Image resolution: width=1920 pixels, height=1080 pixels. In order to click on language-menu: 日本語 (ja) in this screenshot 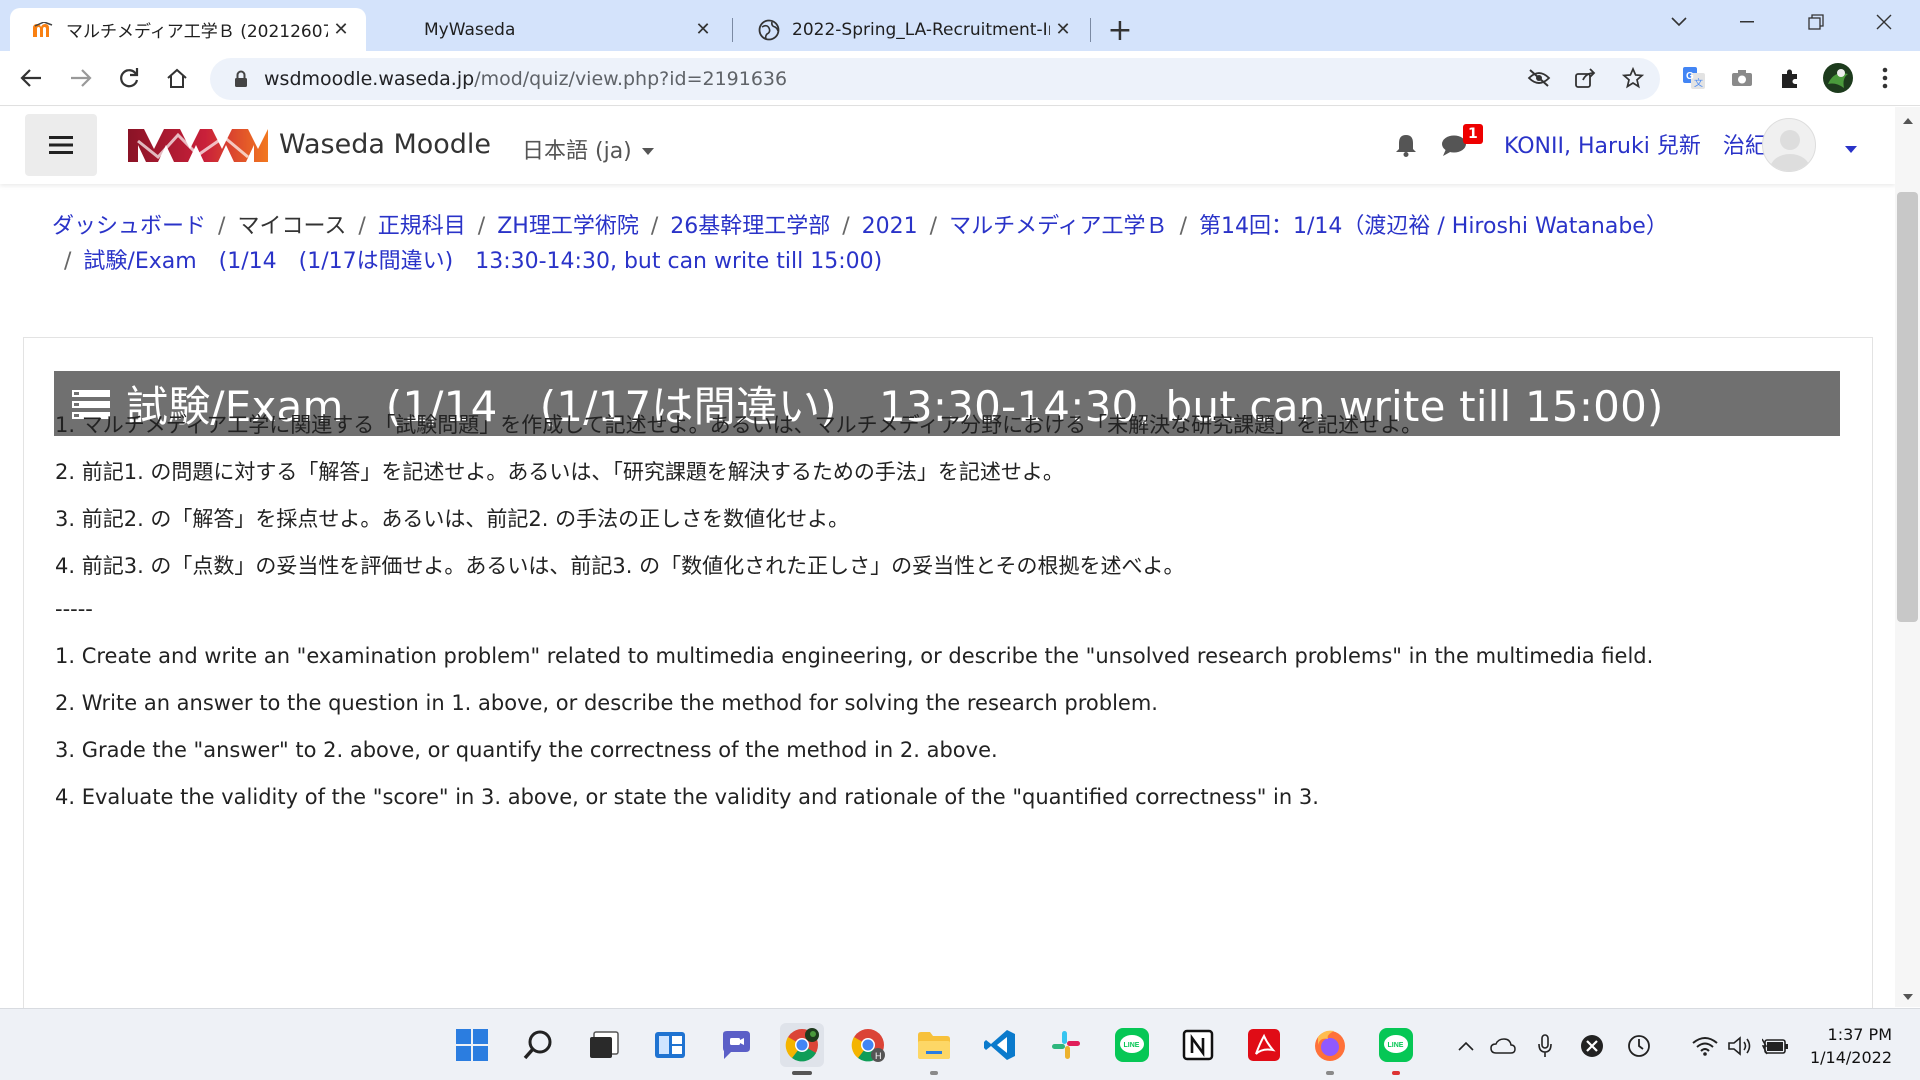, I will do `click(588, 149)`.